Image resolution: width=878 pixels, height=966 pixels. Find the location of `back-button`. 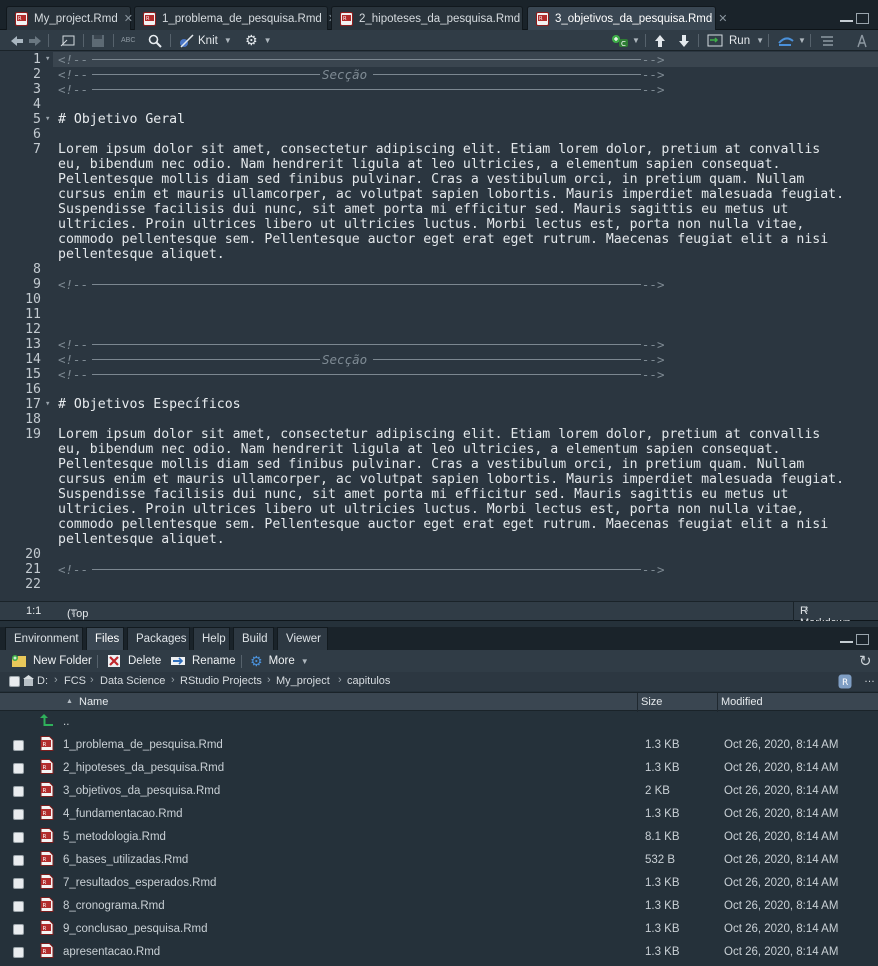

back-button is located at coordinates (17, 40).